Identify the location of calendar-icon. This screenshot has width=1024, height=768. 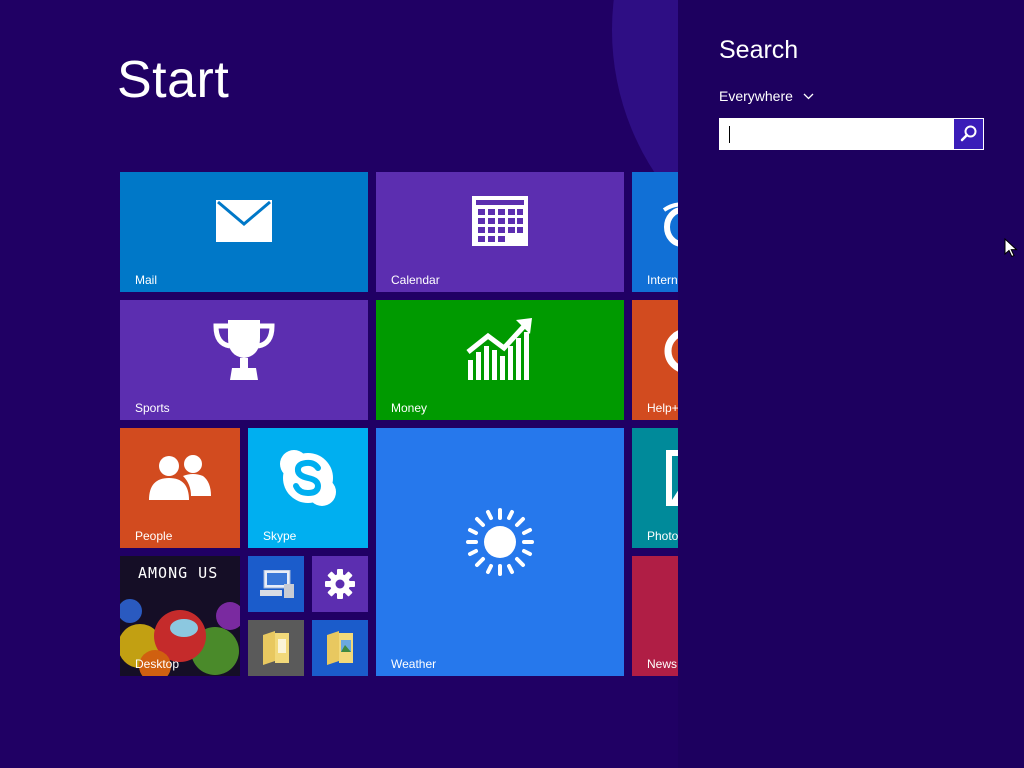
(500, 221).